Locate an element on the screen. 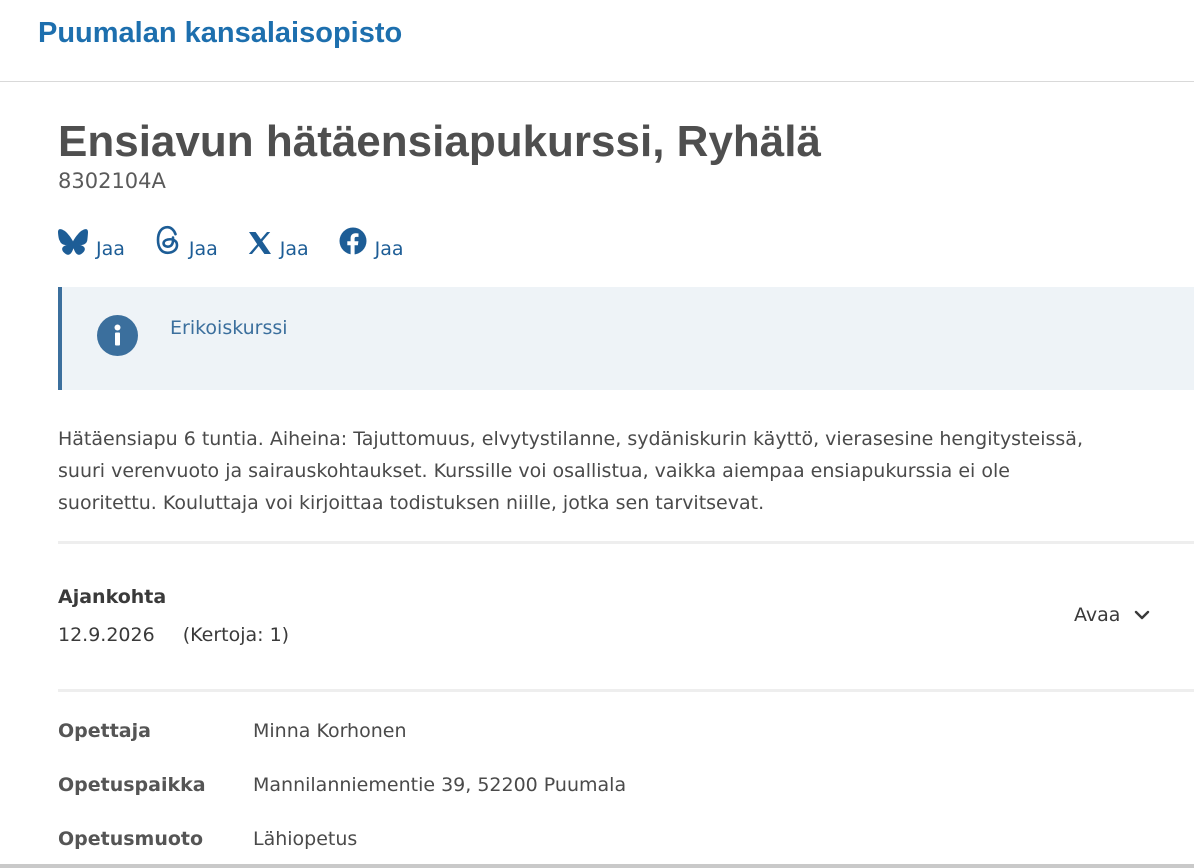  info-icon is located at coordinates (117, 335).